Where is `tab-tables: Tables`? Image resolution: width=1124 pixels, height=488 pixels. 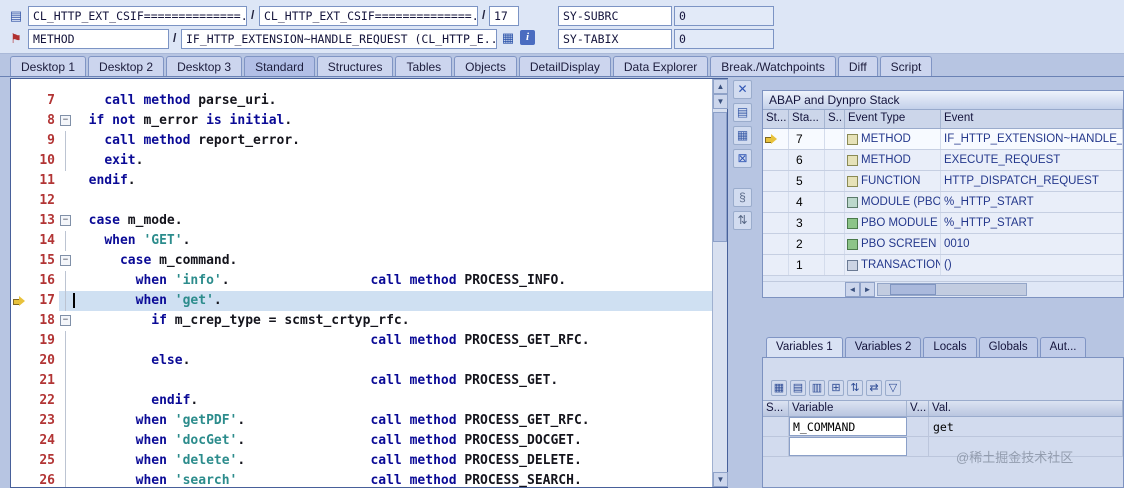
tab-tables: Tables is located at coordinates (424, 66).